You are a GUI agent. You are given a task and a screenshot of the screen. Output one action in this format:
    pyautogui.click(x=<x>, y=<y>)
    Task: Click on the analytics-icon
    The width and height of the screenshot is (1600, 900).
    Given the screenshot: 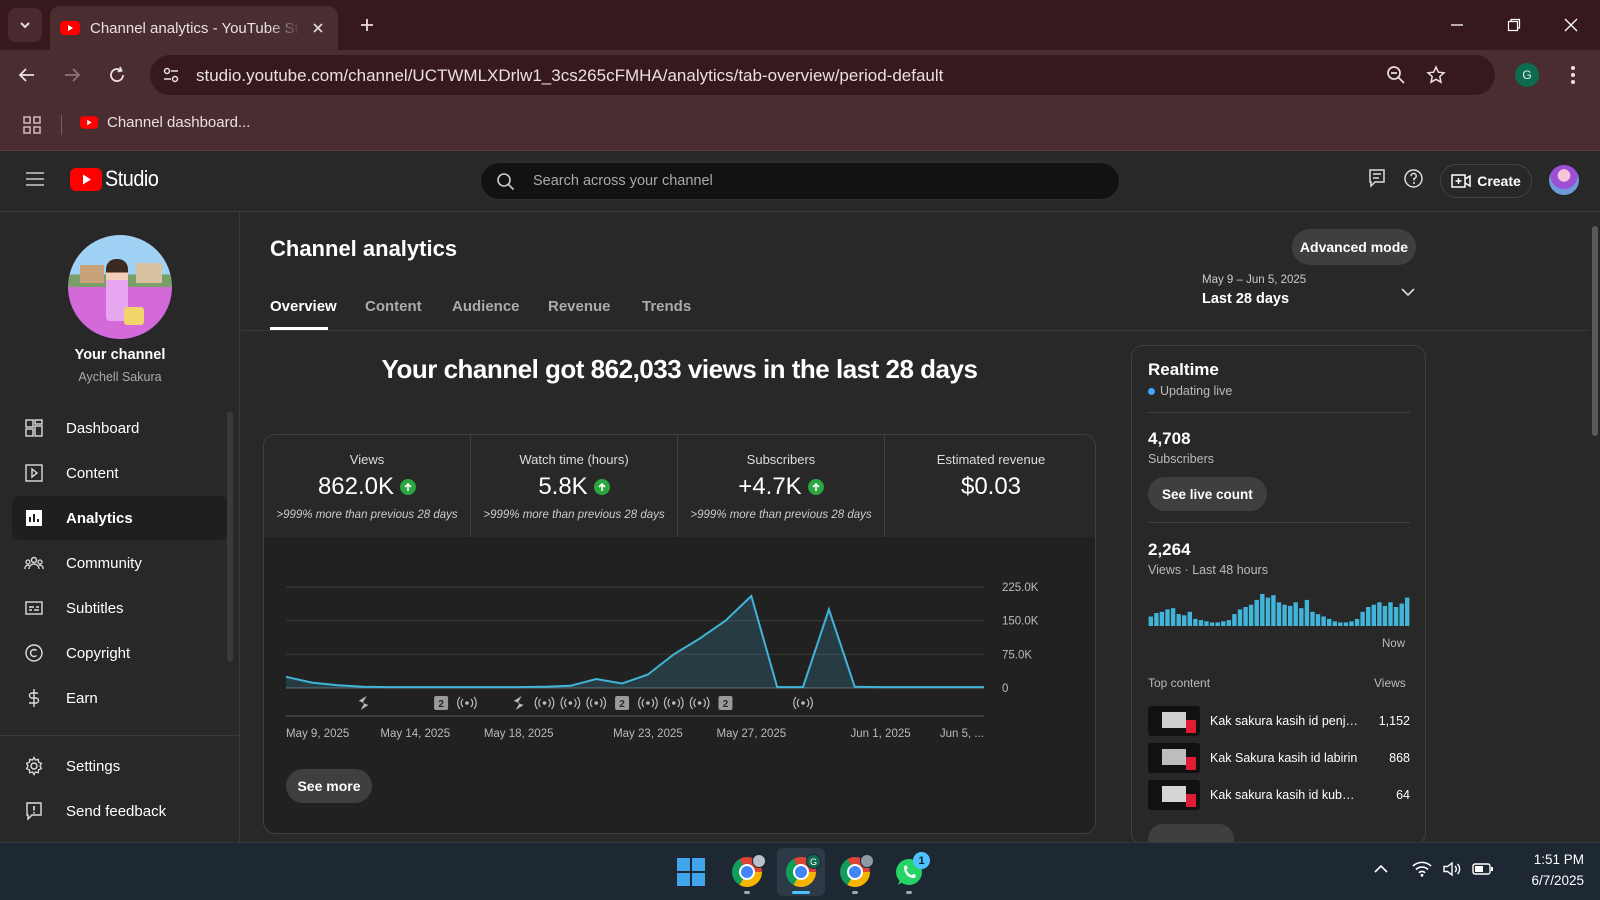 What is the action you would take?
    pyautogui.click(x=34, y=518)
    